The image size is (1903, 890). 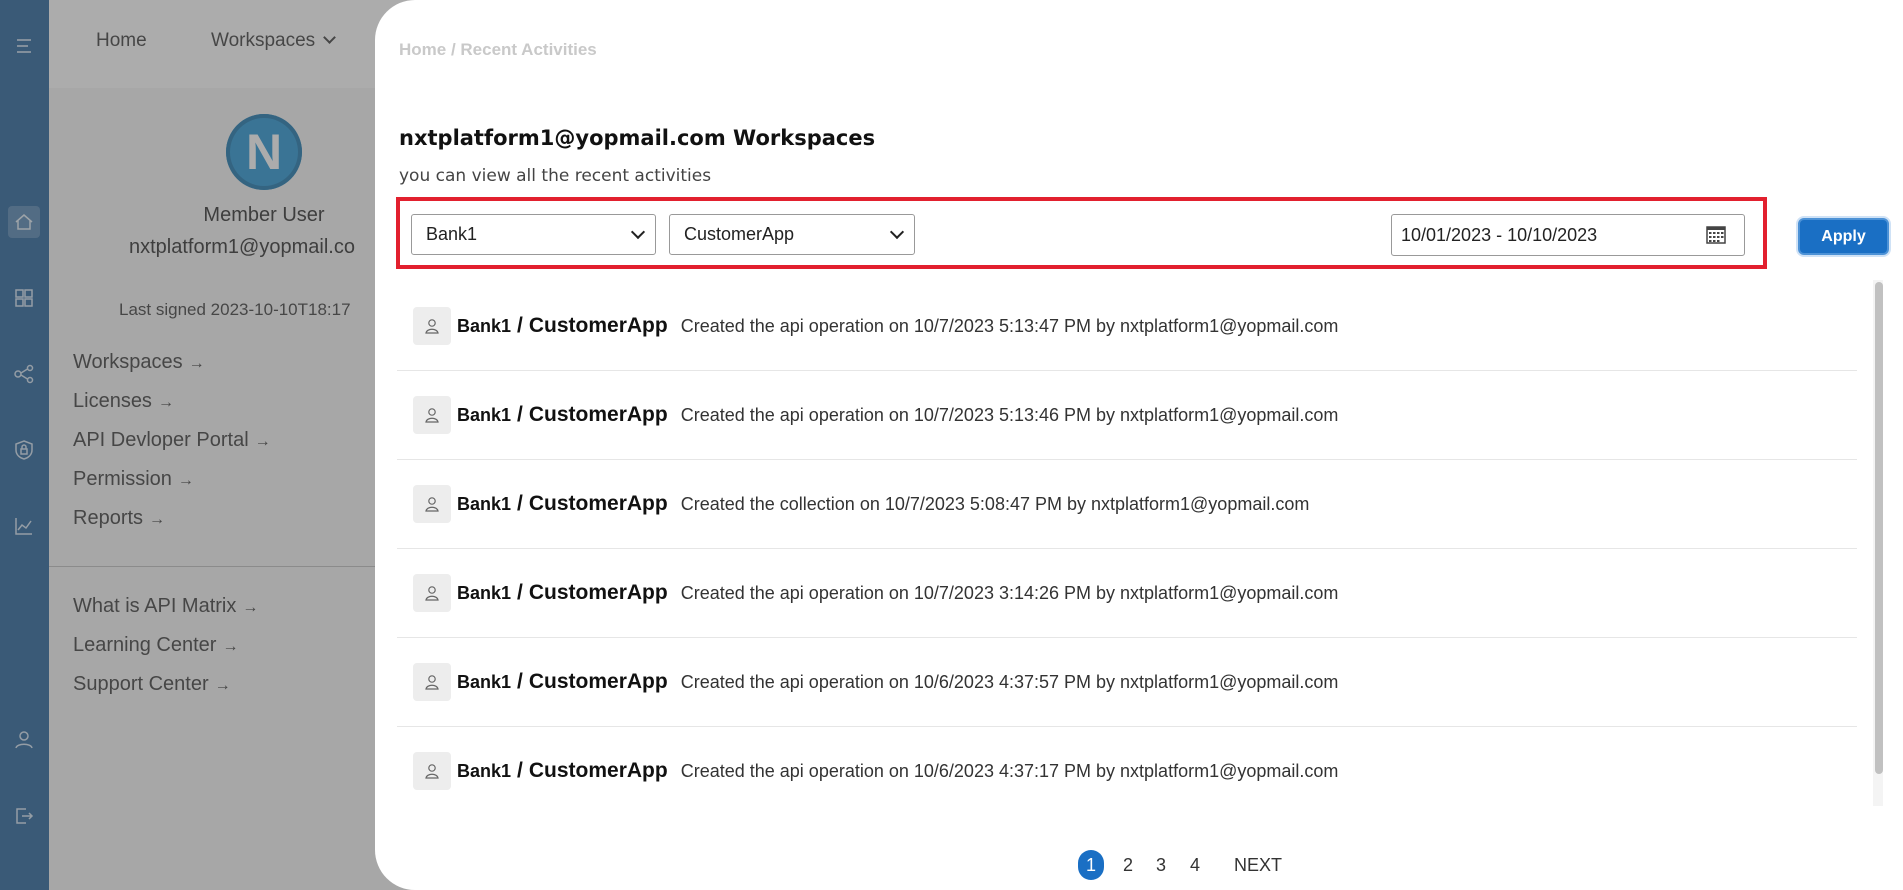 What do you see at coordinates (498, 50) in the screenshot?
I see `breadcrumb: Home / Recent Activities` at bounding box center [498, 50].